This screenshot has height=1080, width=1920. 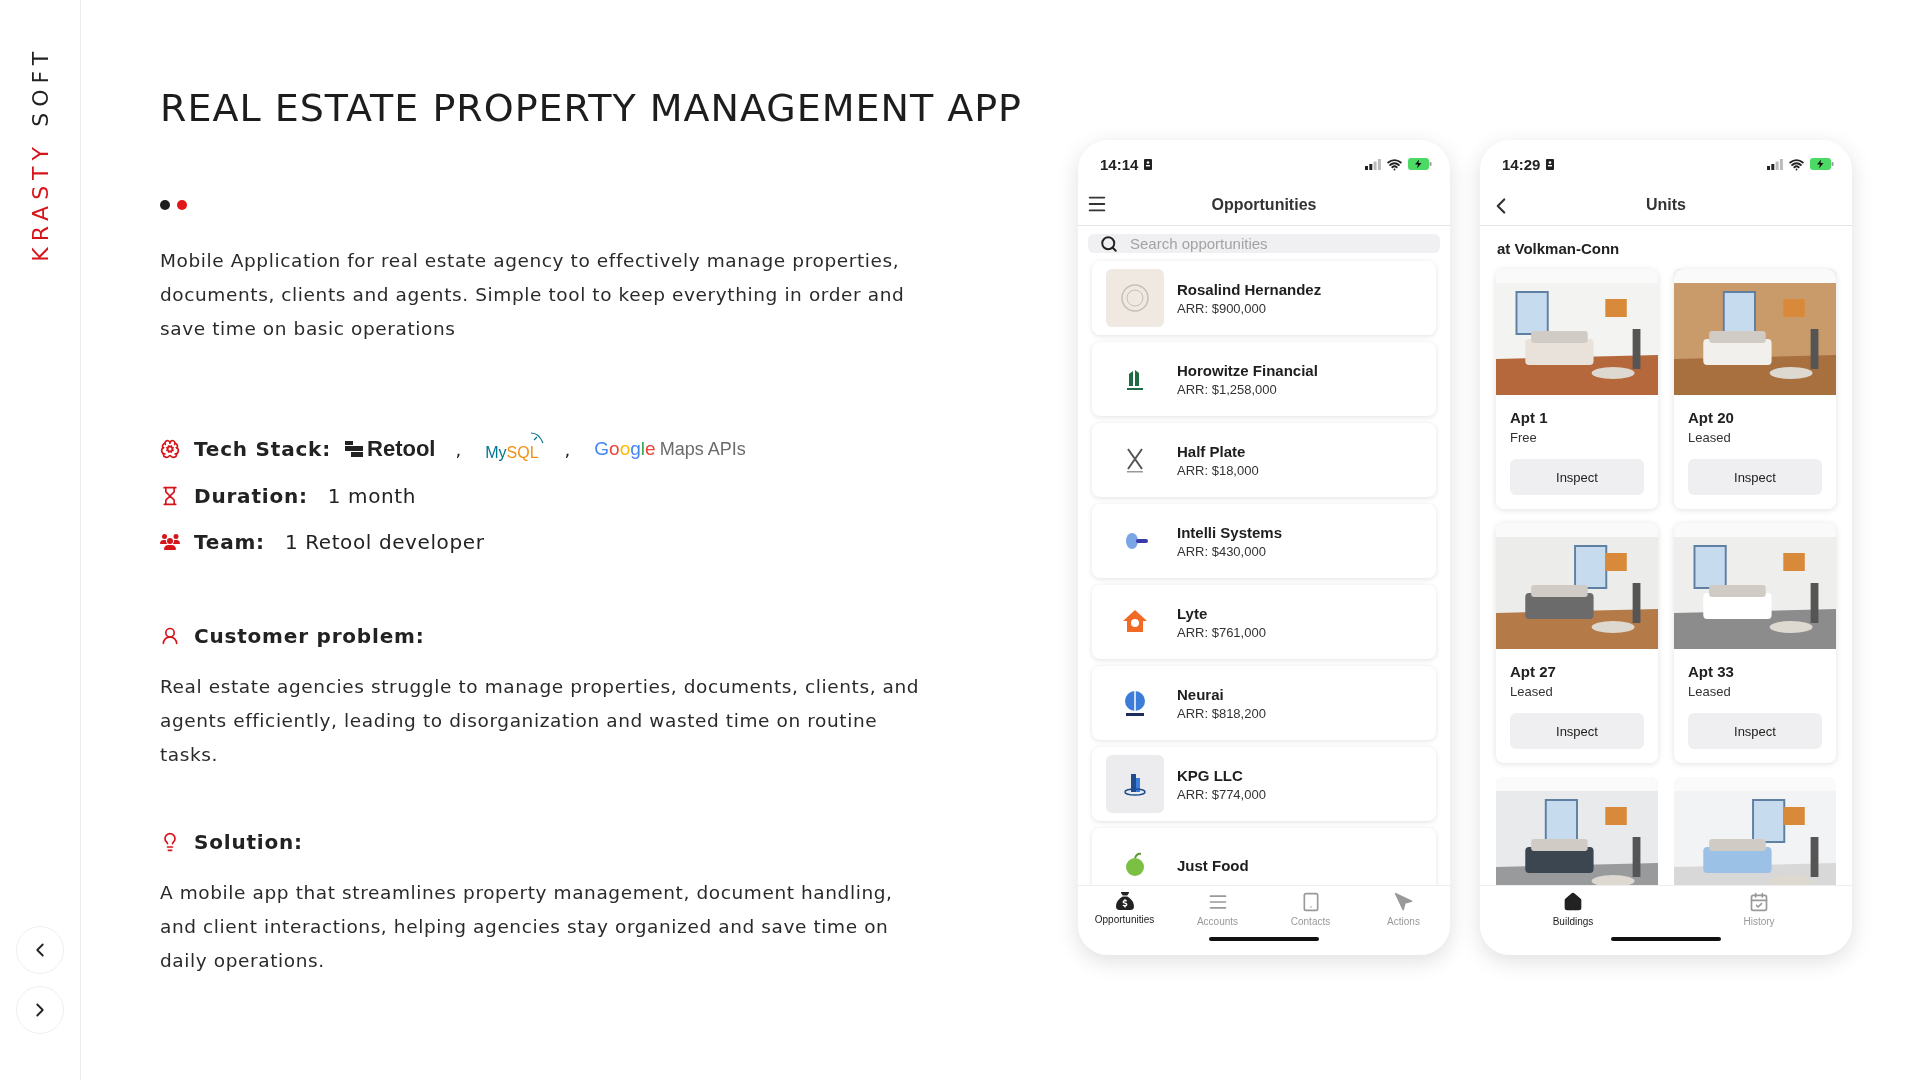 What do you see at coordinates (1529, 417) in the screenshot?
I see `unit-name: Apt 1` at bounding box center [1529, 417].